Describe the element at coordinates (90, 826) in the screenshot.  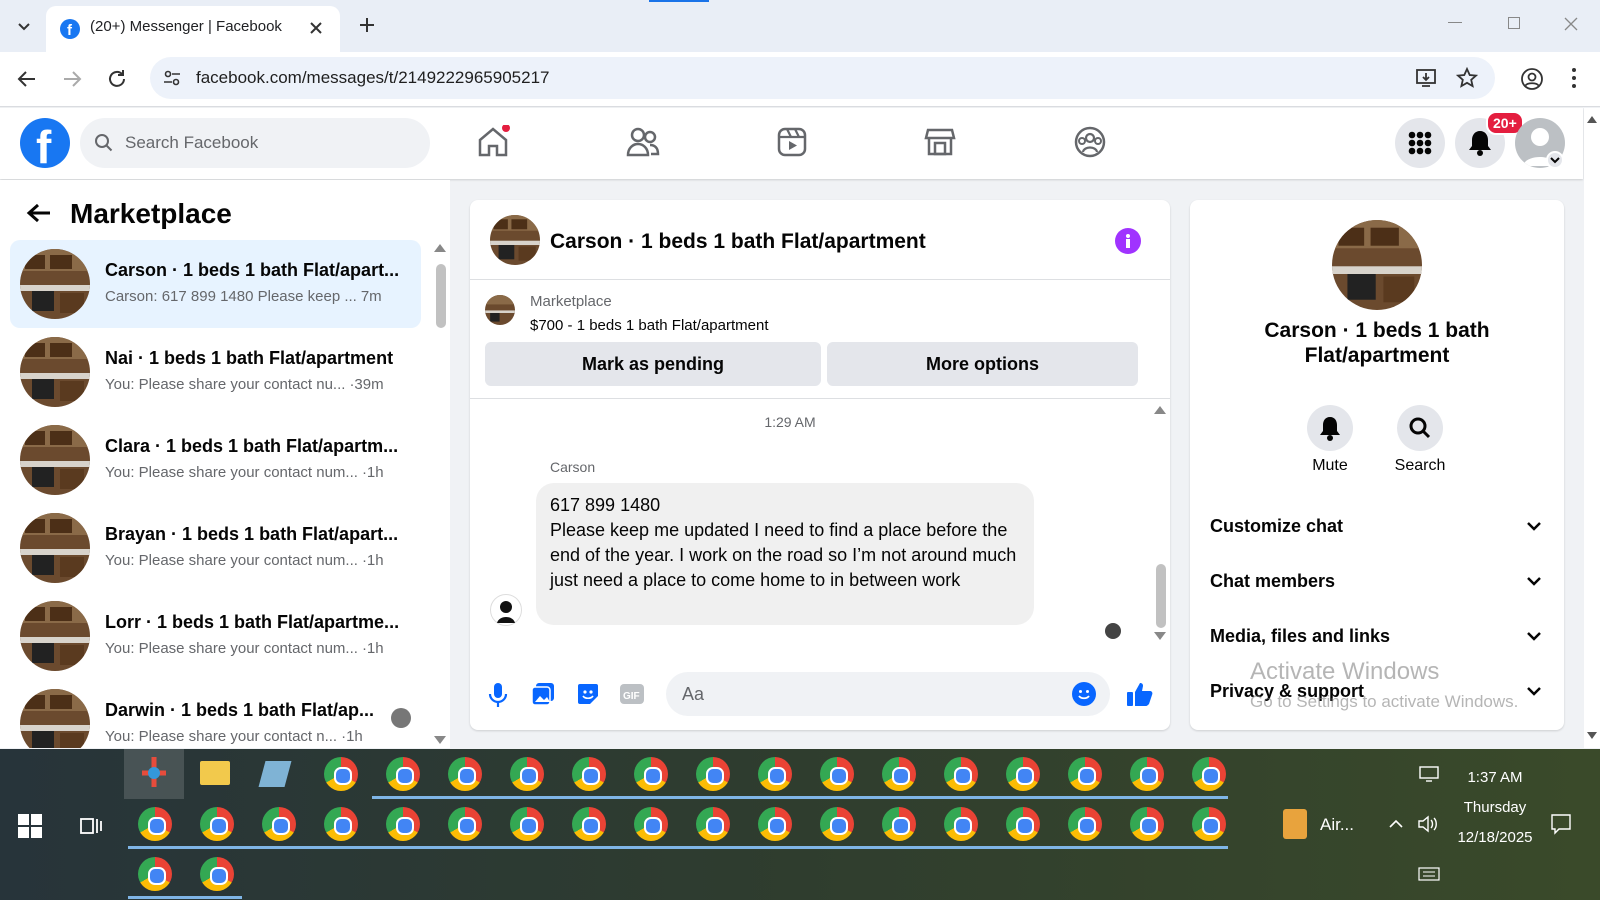
I see `task-view-icon` at that location.